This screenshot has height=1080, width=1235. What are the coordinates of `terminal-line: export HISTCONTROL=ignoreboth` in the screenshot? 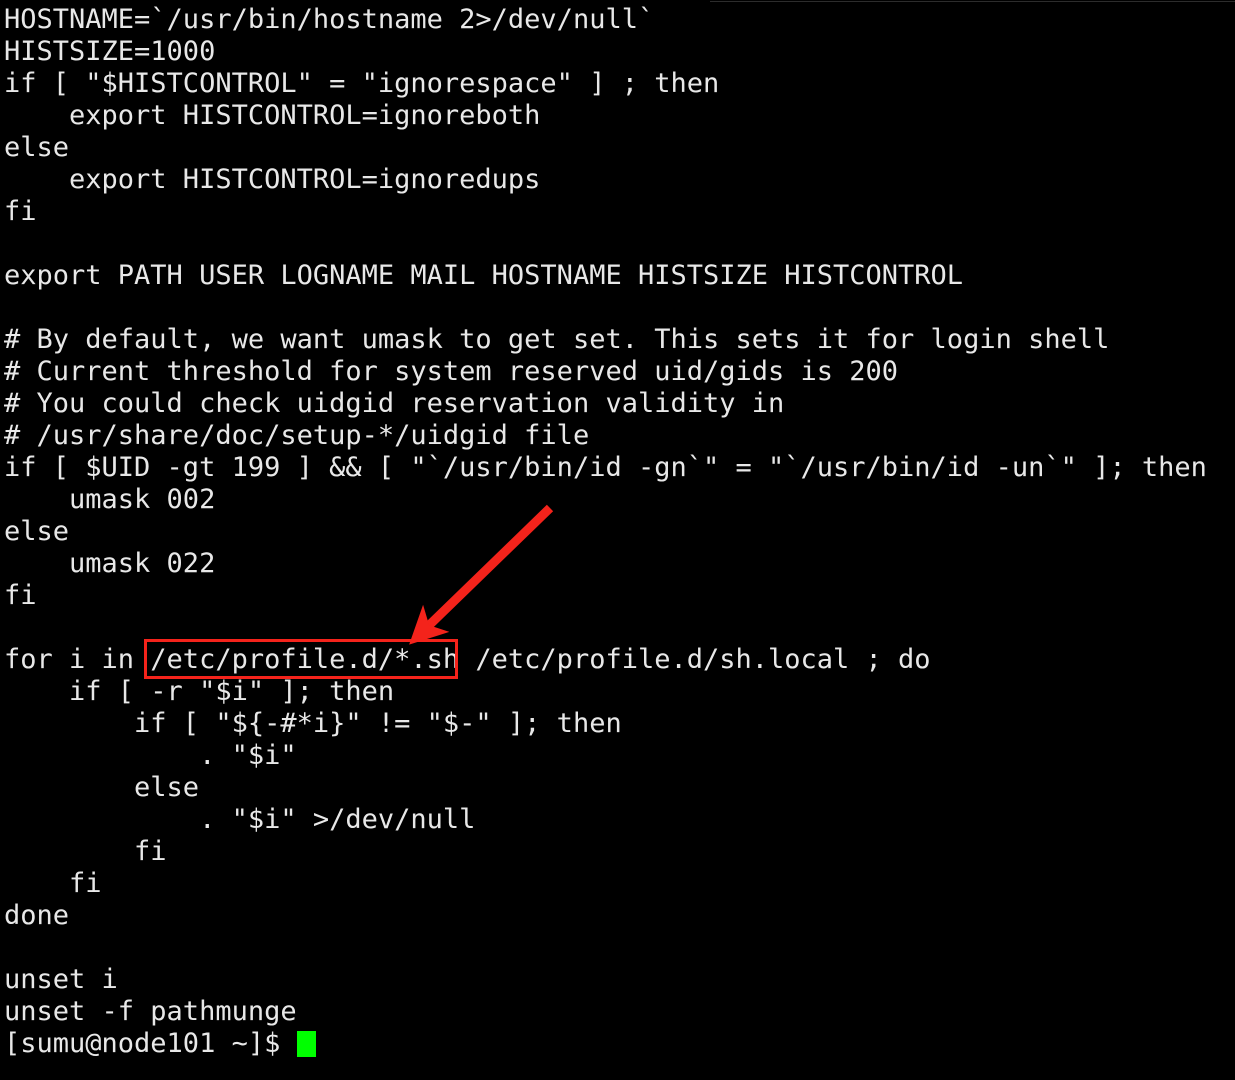 It's located at (272, 115).